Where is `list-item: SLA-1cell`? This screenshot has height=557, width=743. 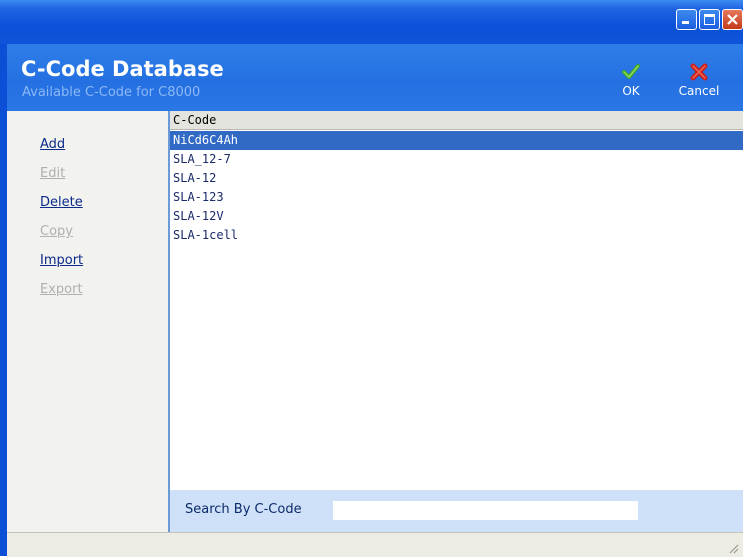 list-item: SLA-1cell is located at coordinates (456, 235).